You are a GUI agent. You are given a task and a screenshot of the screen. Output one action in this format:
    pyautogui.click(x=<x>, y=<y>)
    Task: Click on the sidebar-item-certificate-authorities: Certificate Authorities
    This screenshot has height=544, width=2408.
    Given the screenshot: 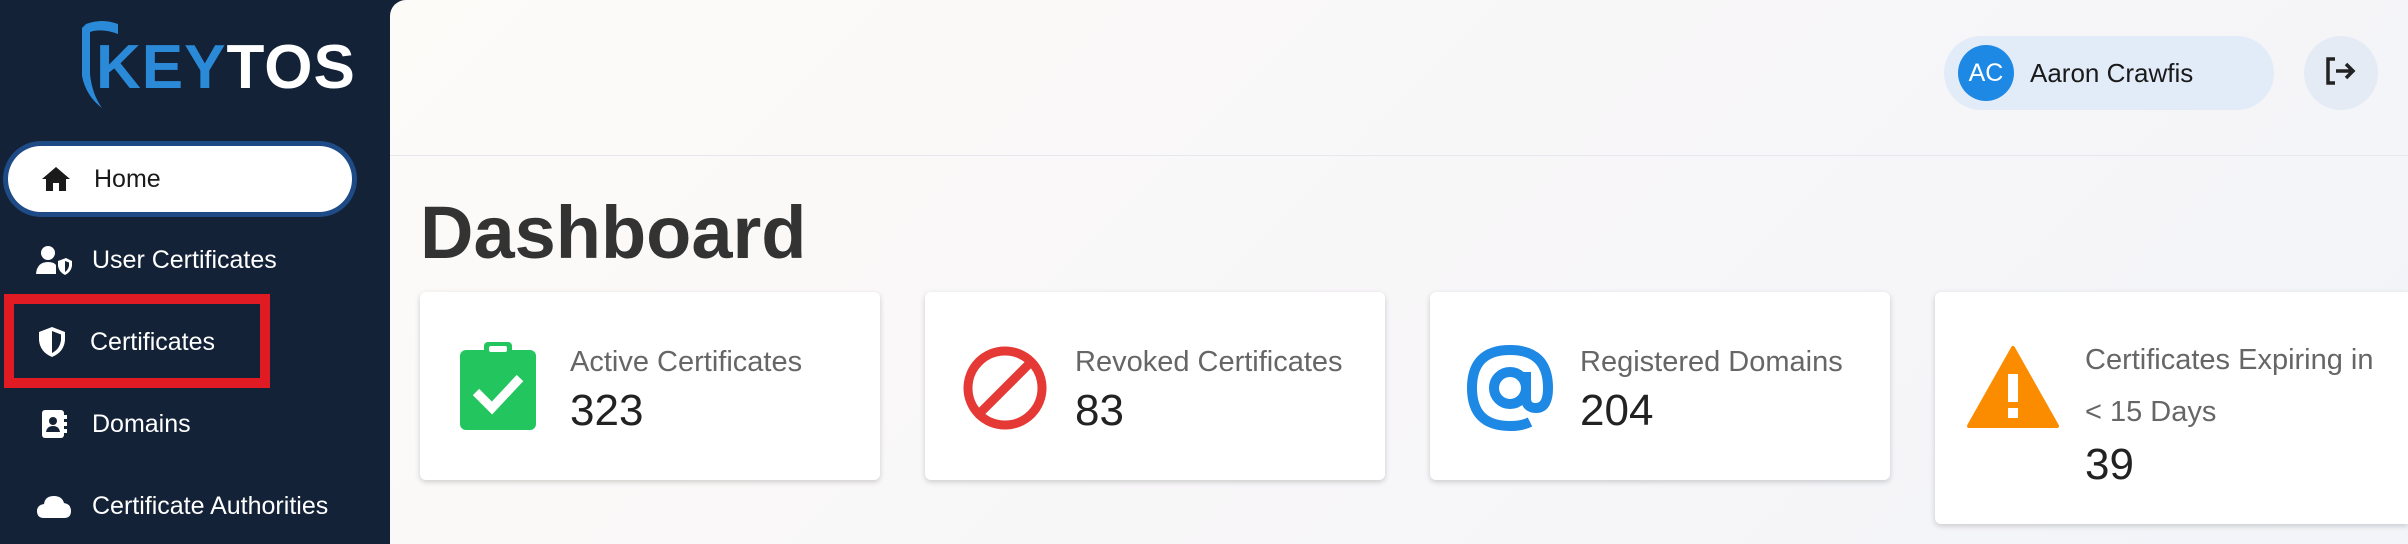 What is the action you would take?
    pyautogui.click(x=195, y=506)
    